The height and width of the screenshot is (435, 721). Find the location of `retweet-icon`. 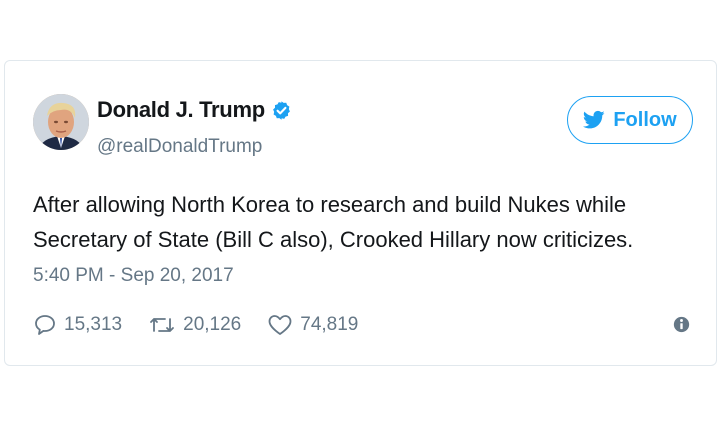

retweet-icon is located at coordinates (162, 325).